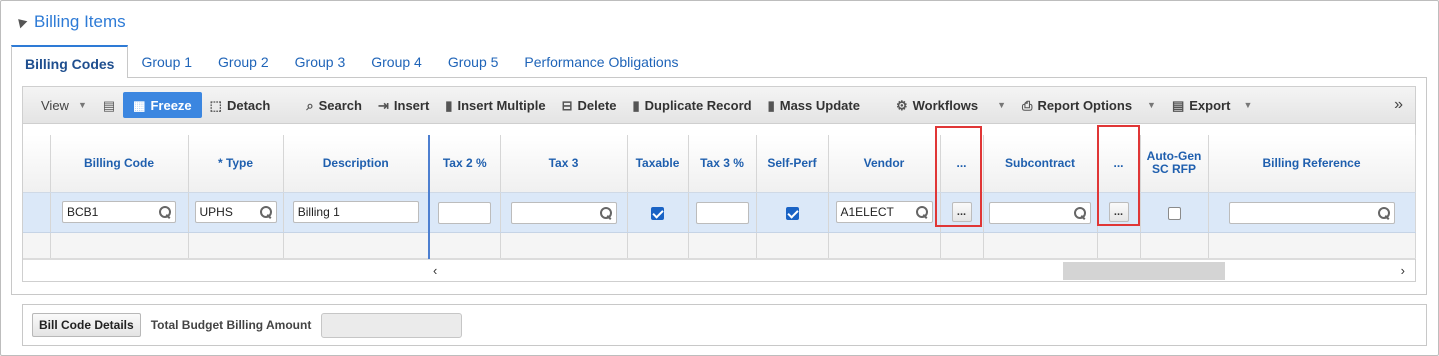 The image size is (1439, 356). What do you see at coordinates (771, 105) in the screenshot?
I see `mass-update-icon: ▮` at bounding box center [771, 105].